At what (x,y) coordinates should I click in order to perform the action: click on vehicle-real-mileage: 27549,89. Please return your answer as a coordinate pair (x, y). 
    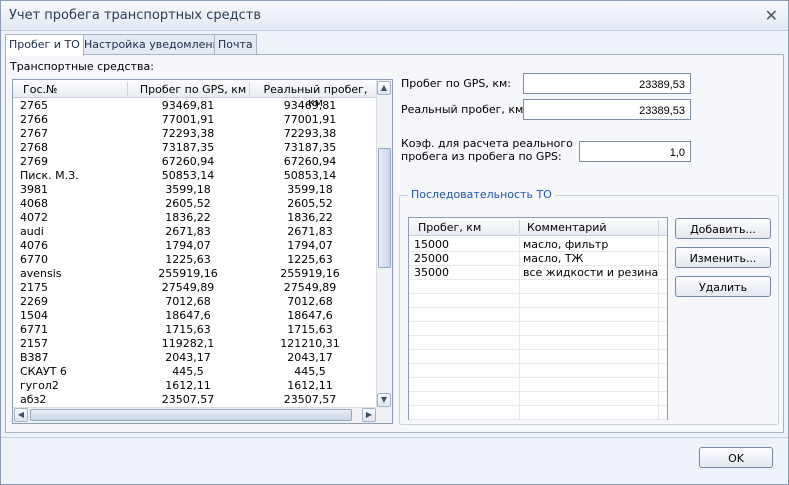
    Looking at the image, I should click on (310, 287).